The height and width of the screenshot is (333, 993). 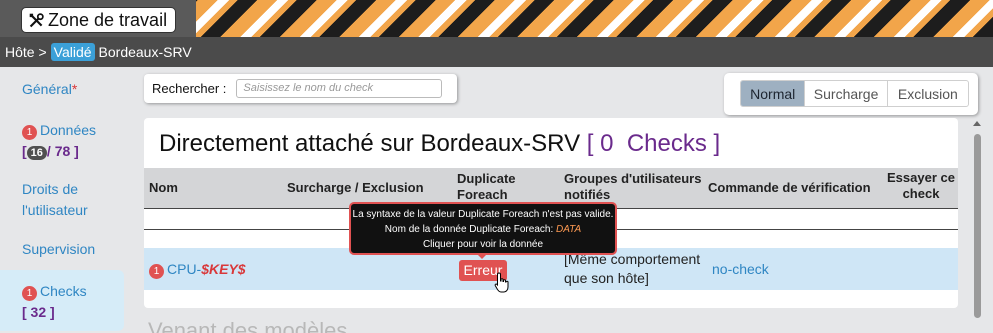 I want to click on sidebar-item-label: Droits de l'utilisateur, so click(x=55, y=199).